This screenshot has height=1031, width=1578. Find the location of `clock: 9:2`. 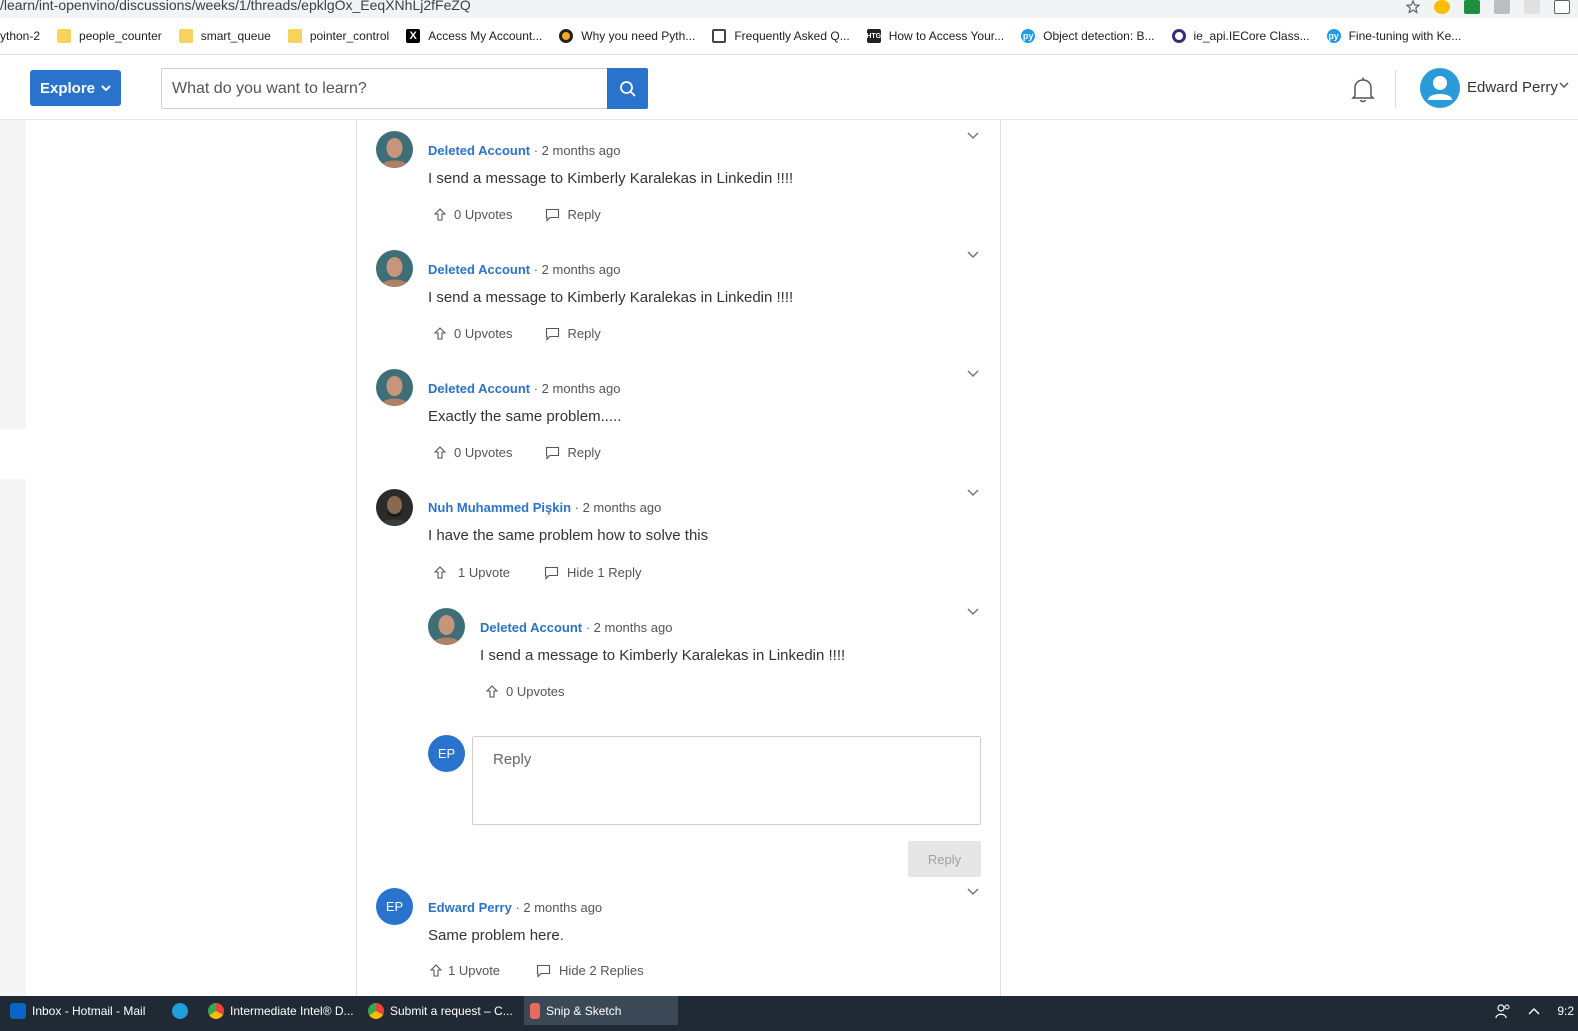

clock: 9:2 is located at coordinates (1565, 1011).